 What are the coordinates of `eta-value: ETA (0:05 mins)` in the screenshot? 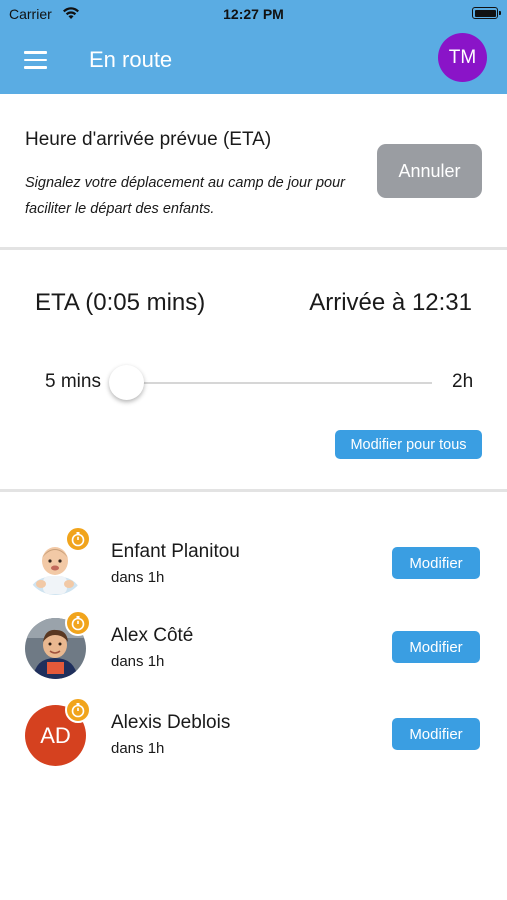 It's located at (120, 302).